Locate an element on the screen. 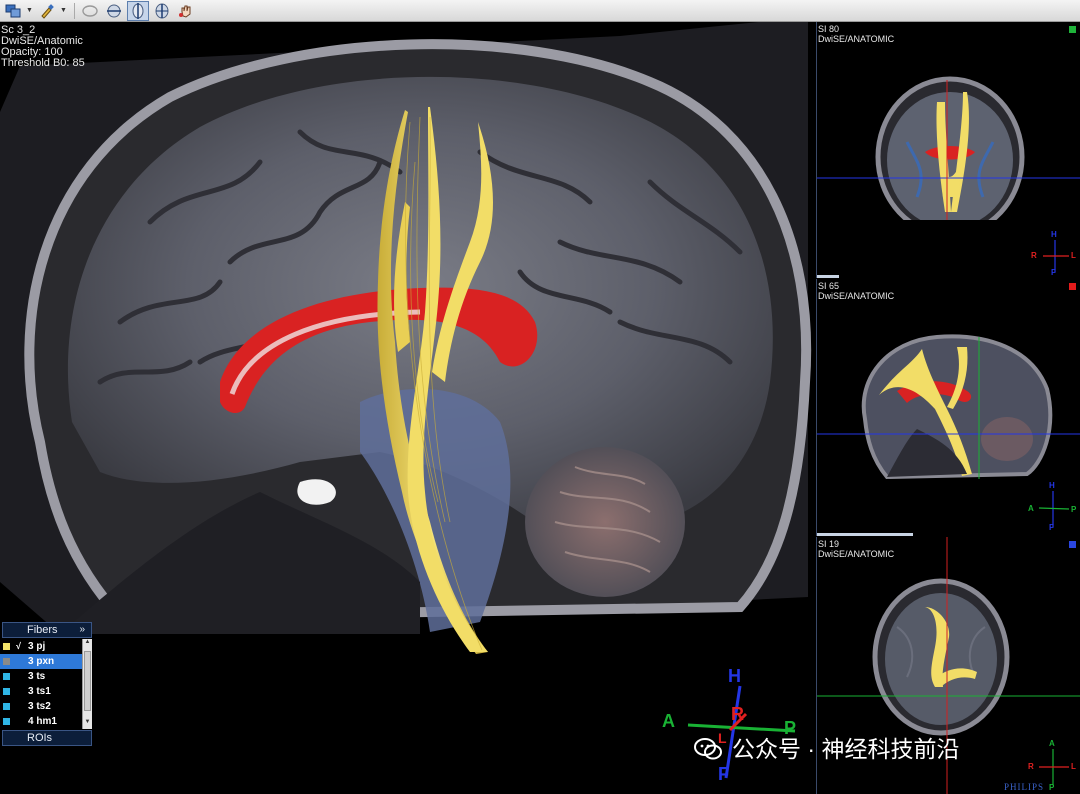 This screenshot has height=794, width=1080. axial-slice-label: SI 19 is located at coordinates (829, 544).